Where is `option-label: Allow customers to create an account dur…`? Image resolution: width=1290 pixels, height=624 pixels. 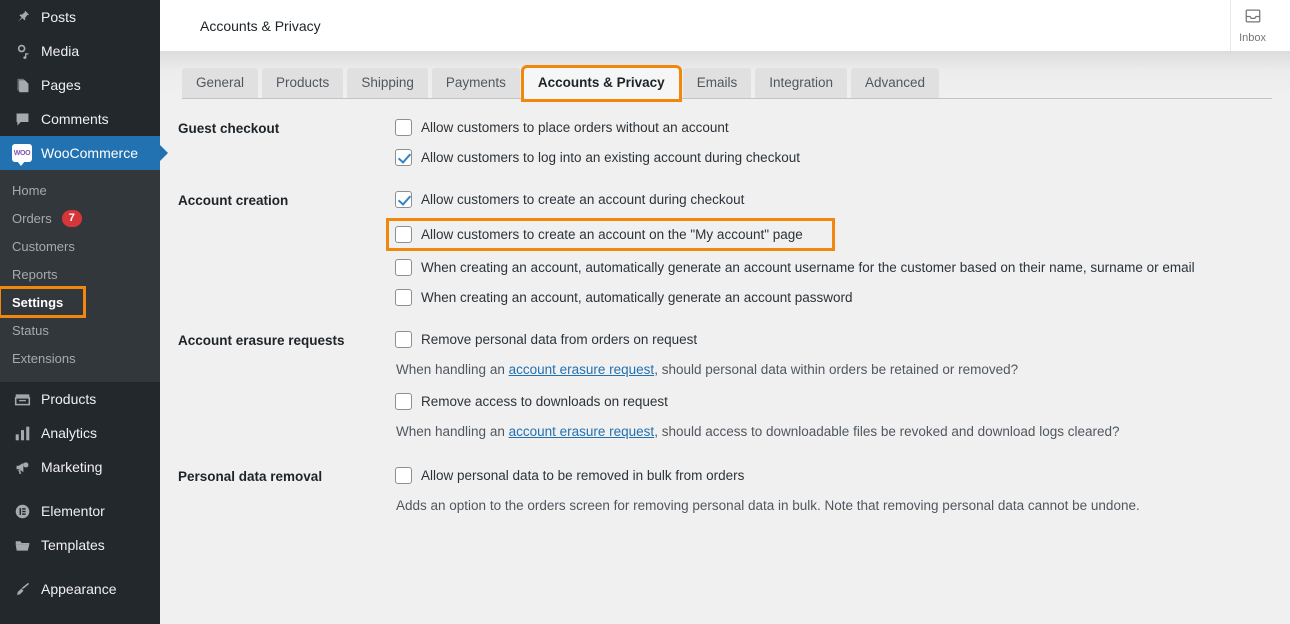 option-label: Allow customers to create an account dur… is located at coordinates (583, 199).